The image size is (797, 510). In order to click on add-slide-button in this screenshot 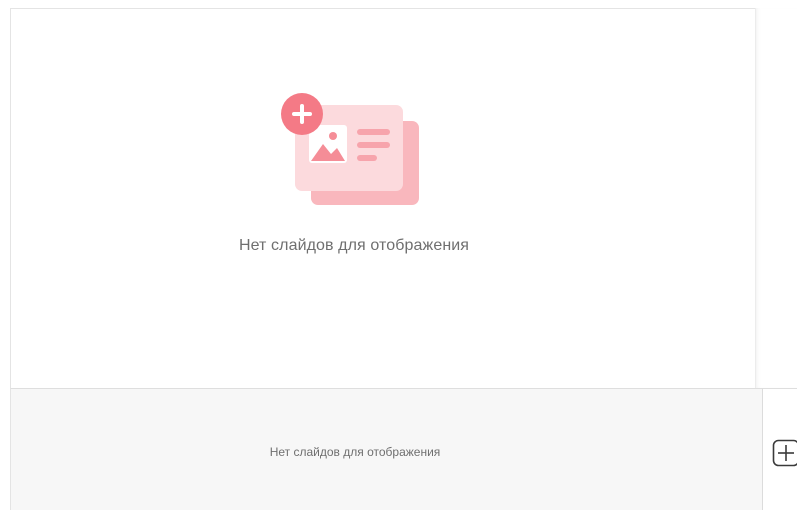, I will do `click(784, 453)`.